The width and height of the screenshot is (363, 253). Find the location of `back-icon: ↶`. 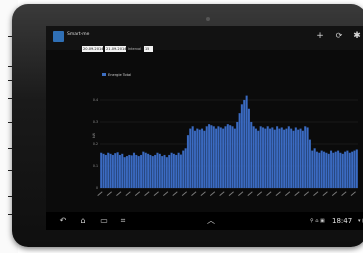

back-icon: ↶ is located at coordinates (63, 221).